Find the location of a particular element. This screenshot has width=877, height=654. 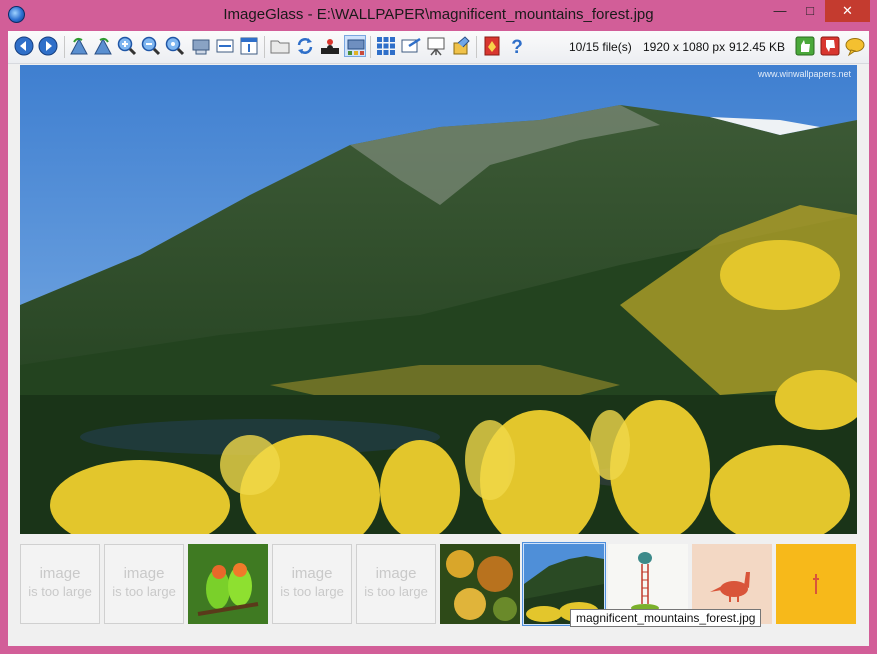

dislike-icon is located at coordinates (830, 46).